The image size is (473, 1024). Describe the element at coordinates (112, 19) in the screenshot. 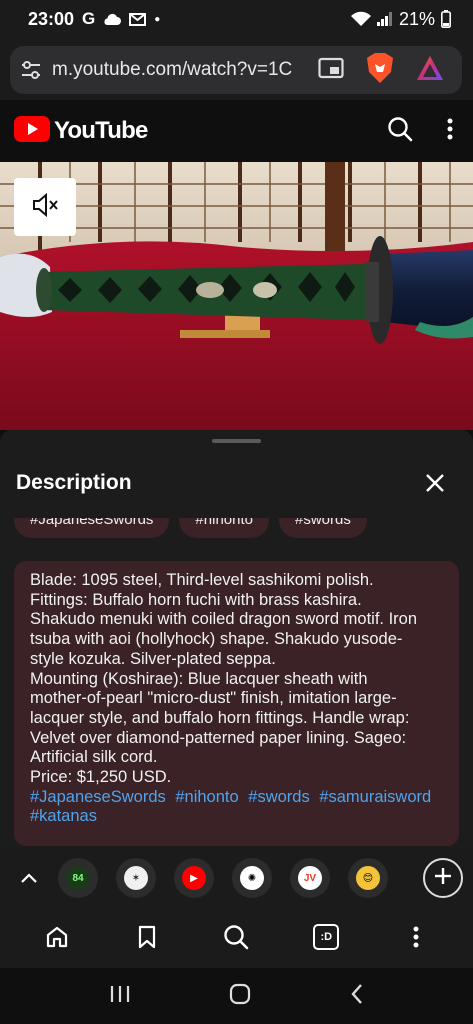

I see `cloud-icon` at that location.